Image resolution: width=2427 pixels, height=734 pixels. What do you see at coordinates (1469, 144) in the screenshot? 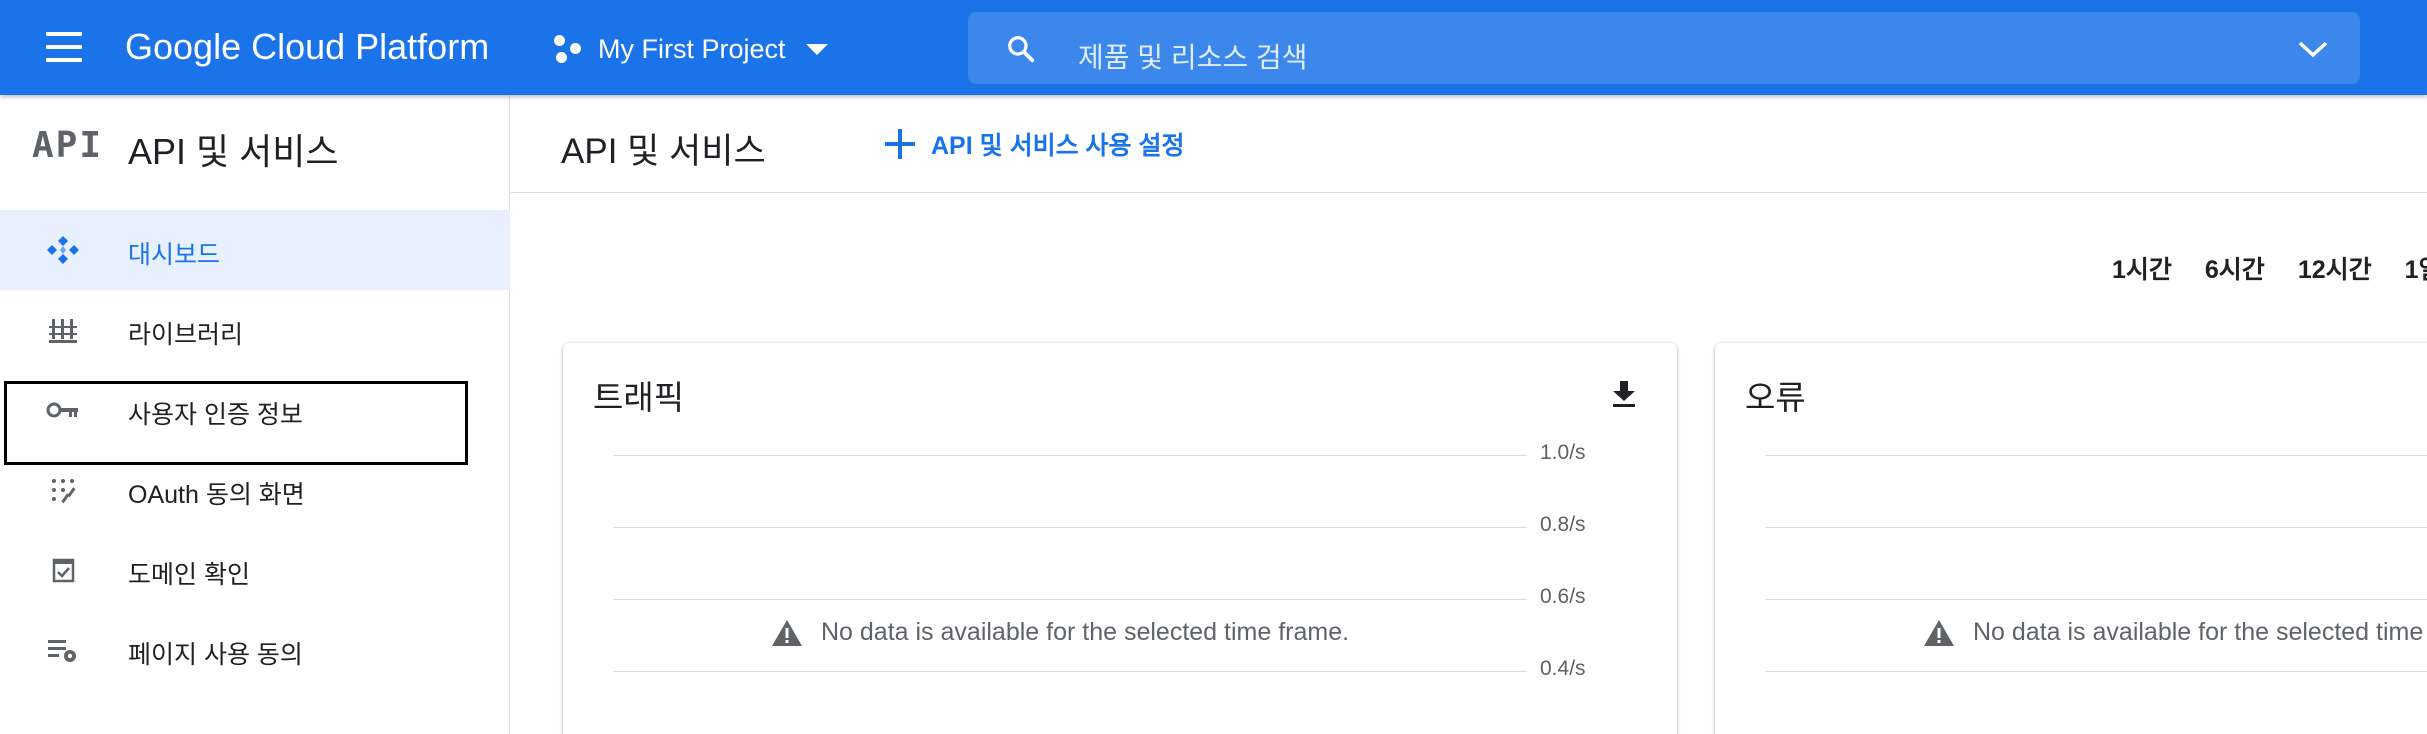
I see `main-header: API 및 서비스 API 및 서비스 사용 설정` at bounding box center [1469, 144].